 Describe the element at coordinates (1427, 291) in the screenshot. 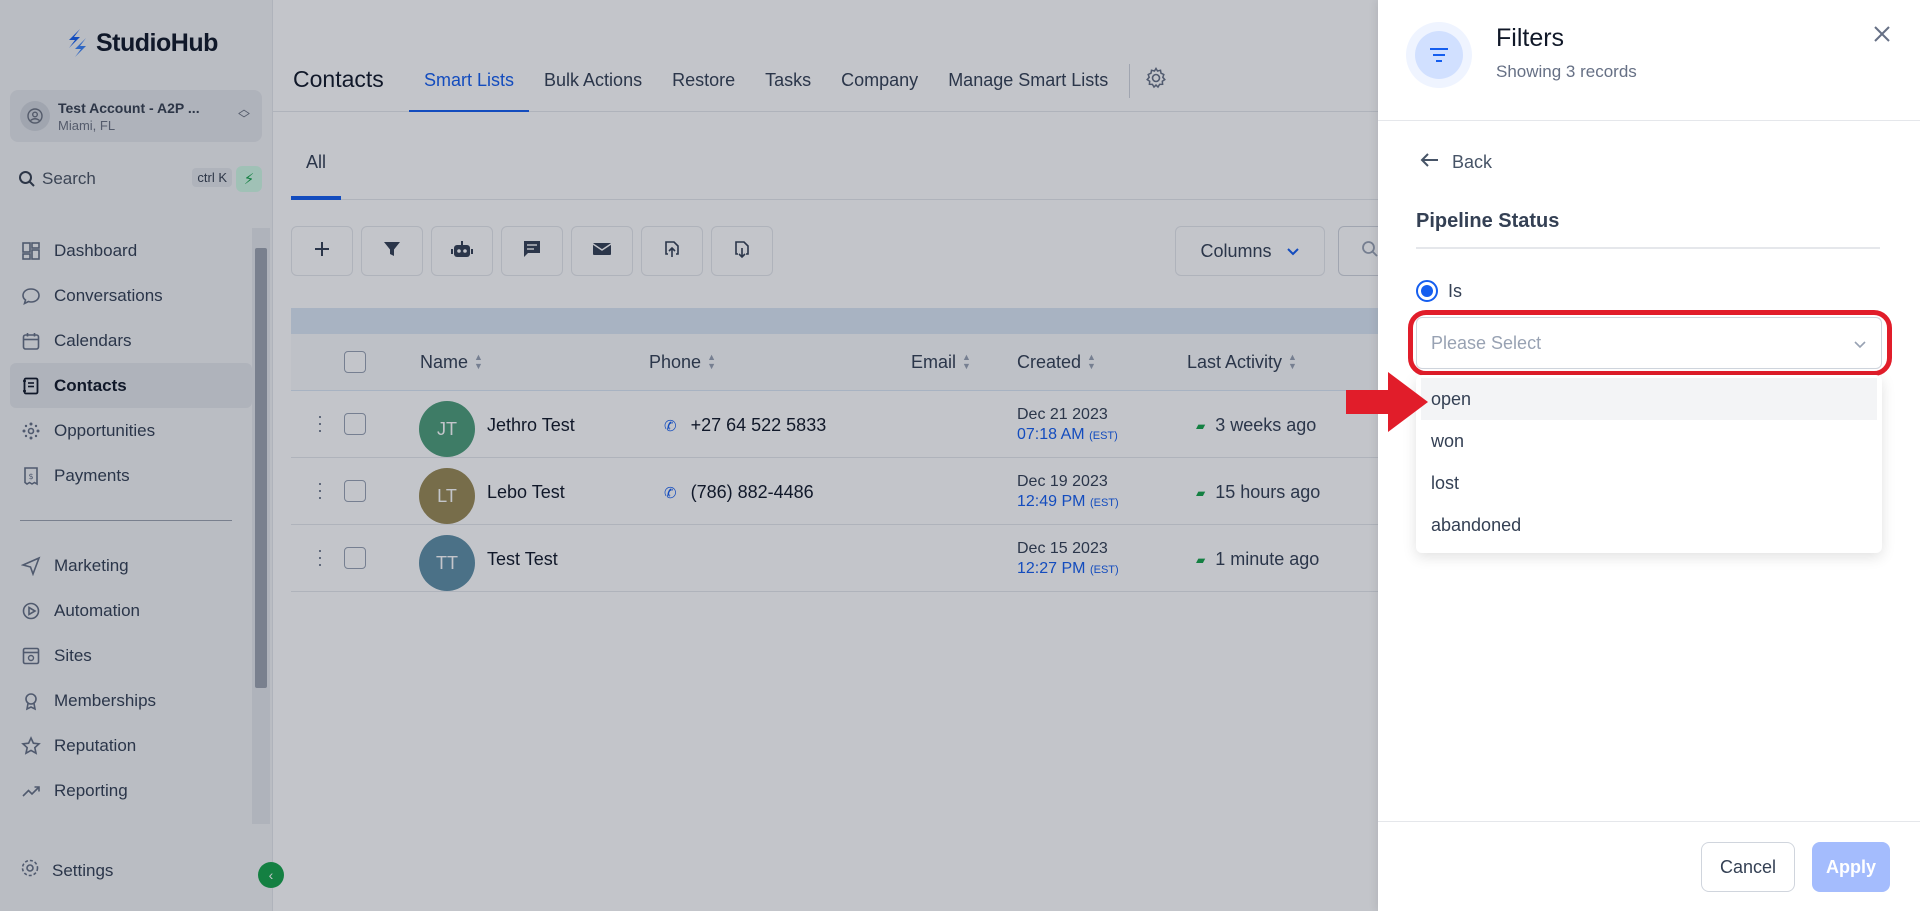

I see `radio-button` at that location.